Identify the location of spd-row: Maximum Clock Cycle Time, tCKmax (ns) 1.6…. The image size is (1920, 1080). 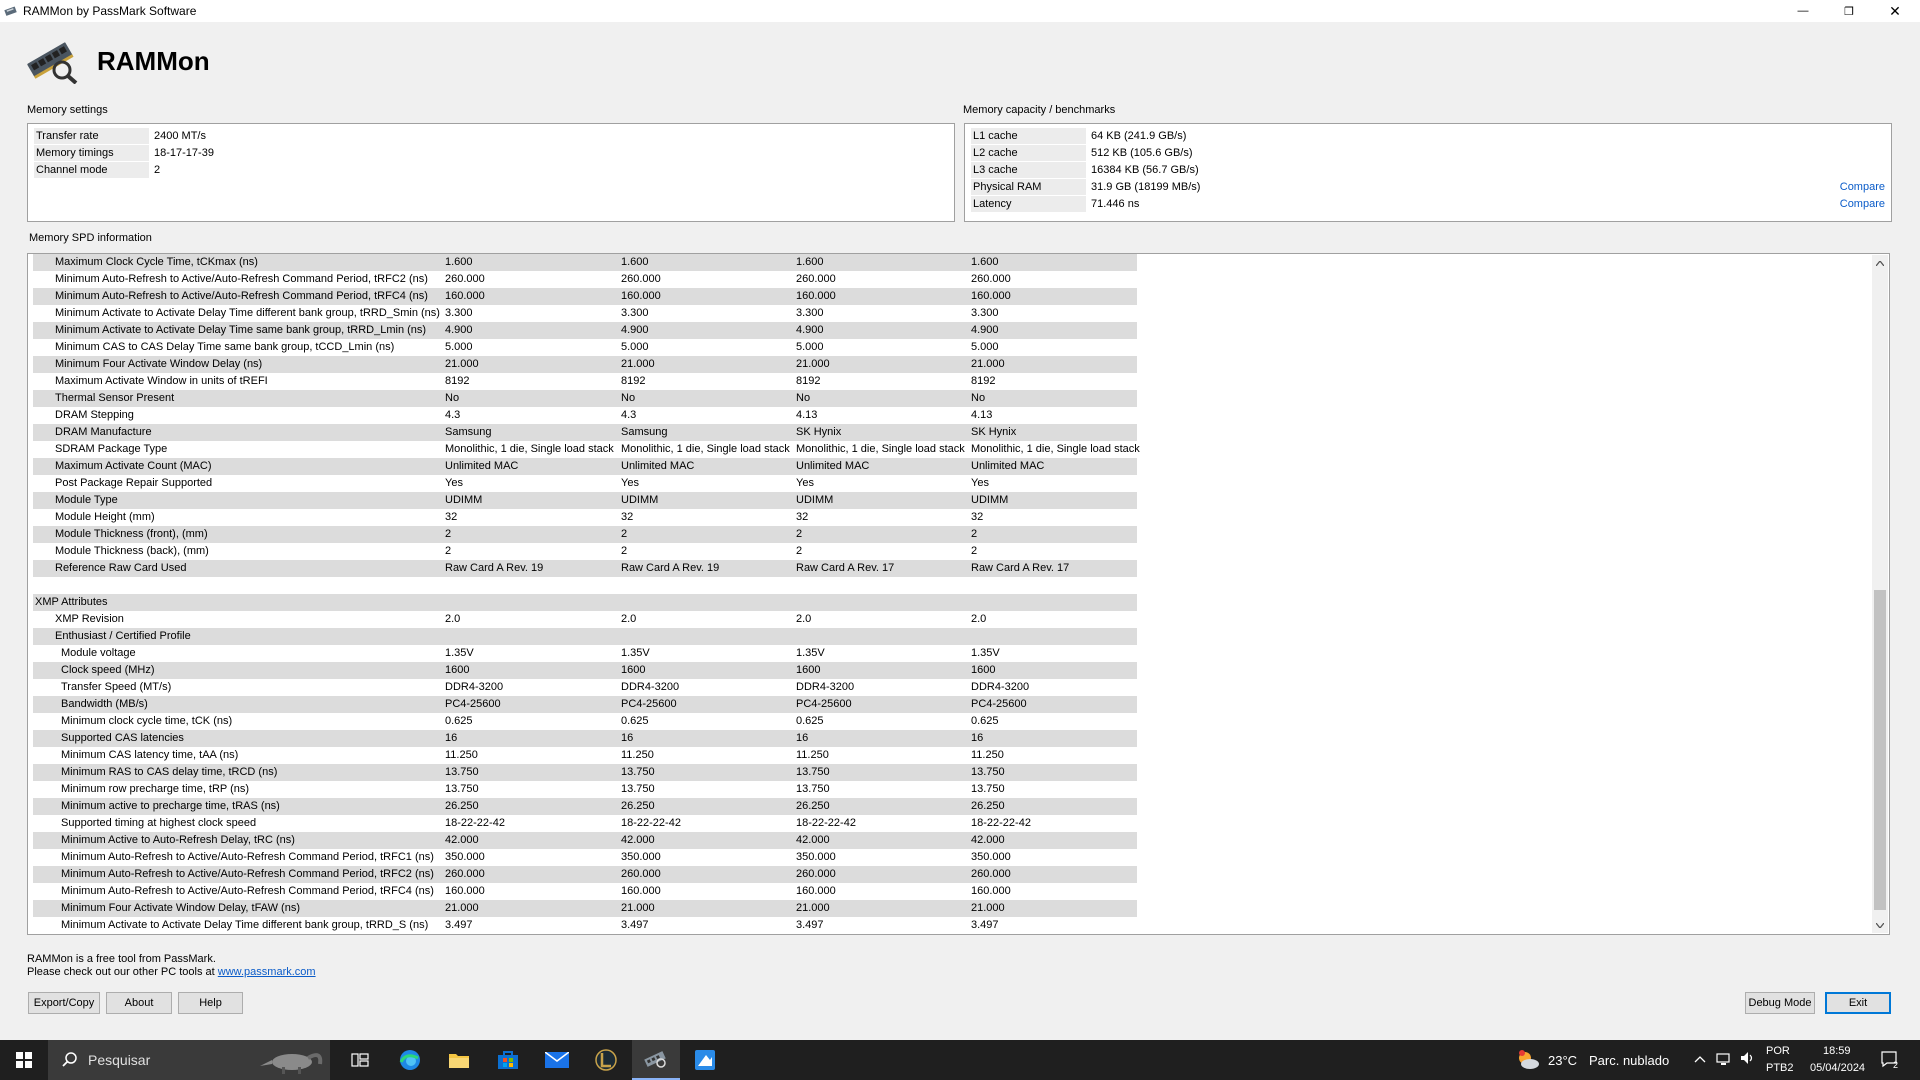
(585, 262).